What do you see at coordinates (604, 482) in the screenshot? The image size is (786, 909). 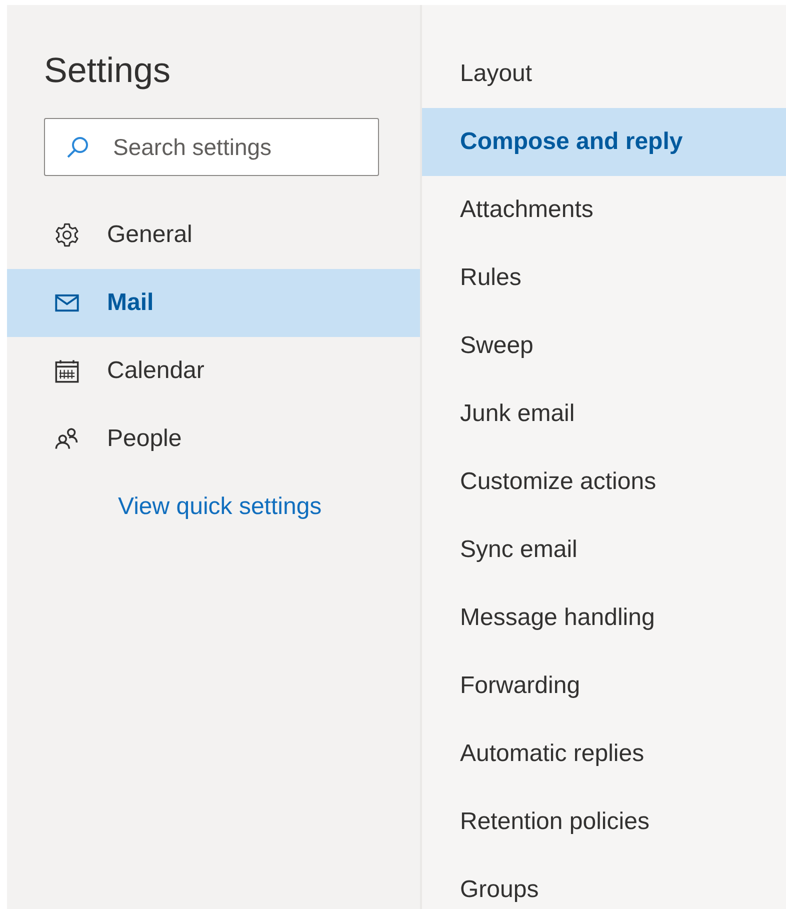 I see `mail-settings-item: Customize actions` at bounding box center [604, 482].